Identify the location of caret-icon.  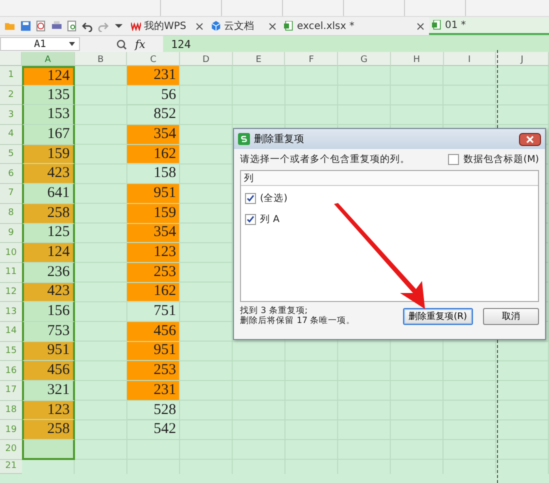
(72, 44).